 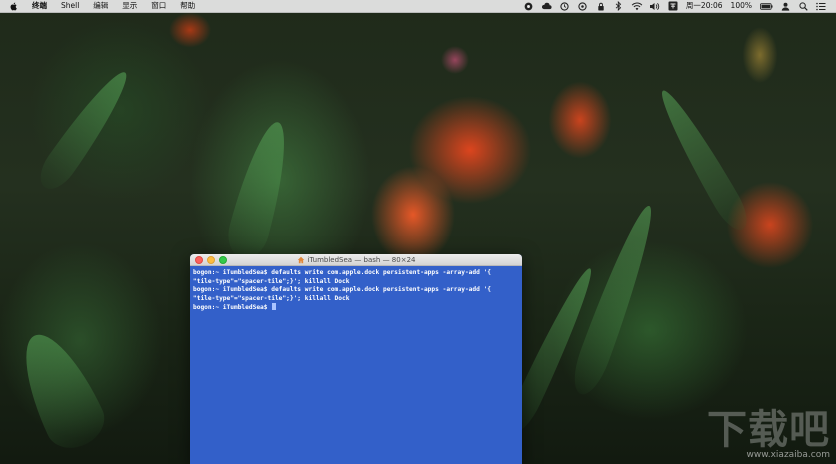 What do you see at coordinates (768, 430) in the screenshot?
I see `watermark-logo: 下载吧` at bounding box center [768, 430].